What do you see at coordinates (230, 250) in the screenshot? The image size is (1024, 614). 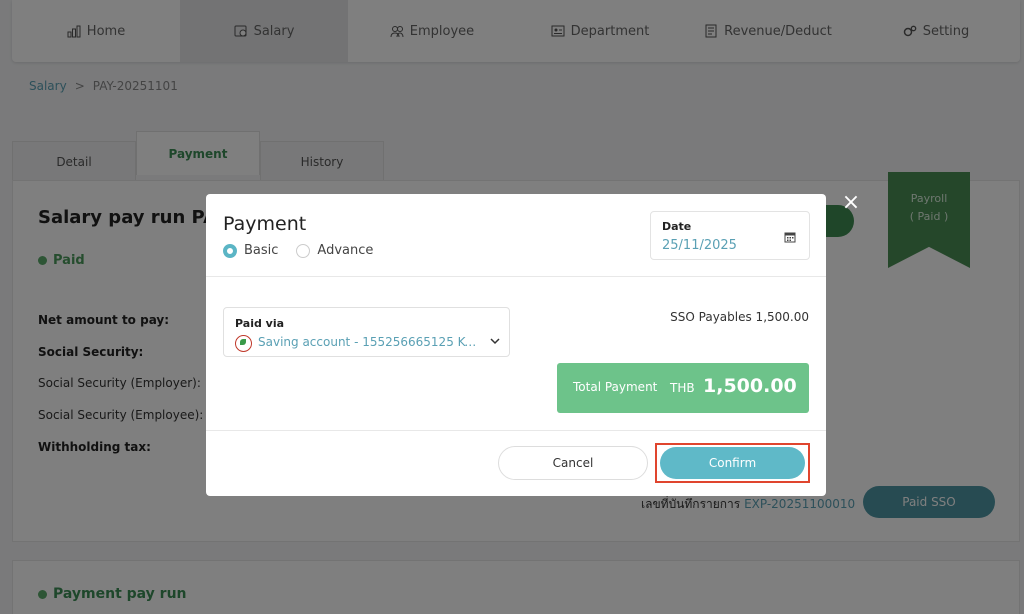 I see `radio-checked-icon` at bounding box center [230, 250].